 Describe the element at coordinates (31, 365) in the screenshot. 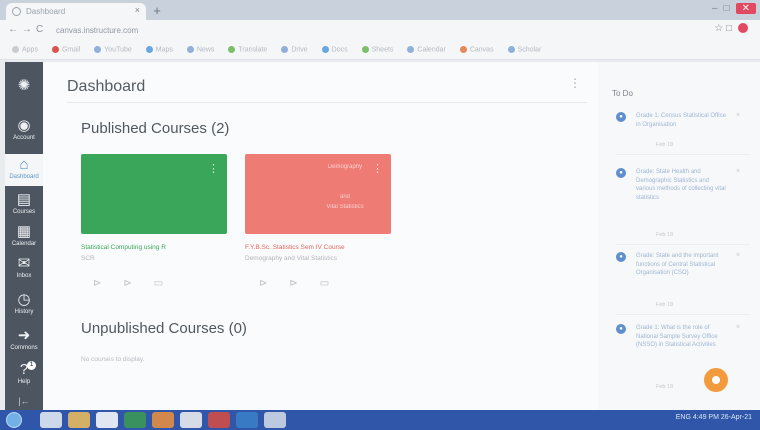

I see `help-badge: 1` at that location.